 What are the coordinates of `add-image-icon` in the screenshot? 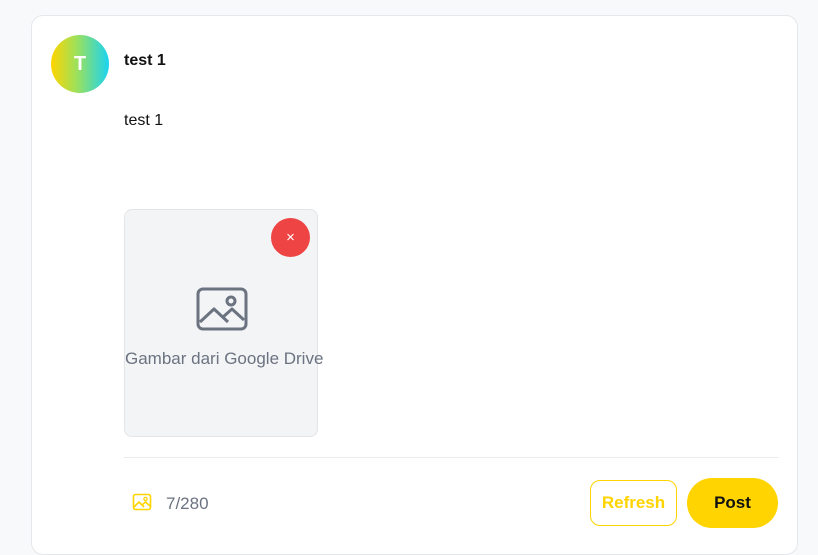 It's located at (142, 502).